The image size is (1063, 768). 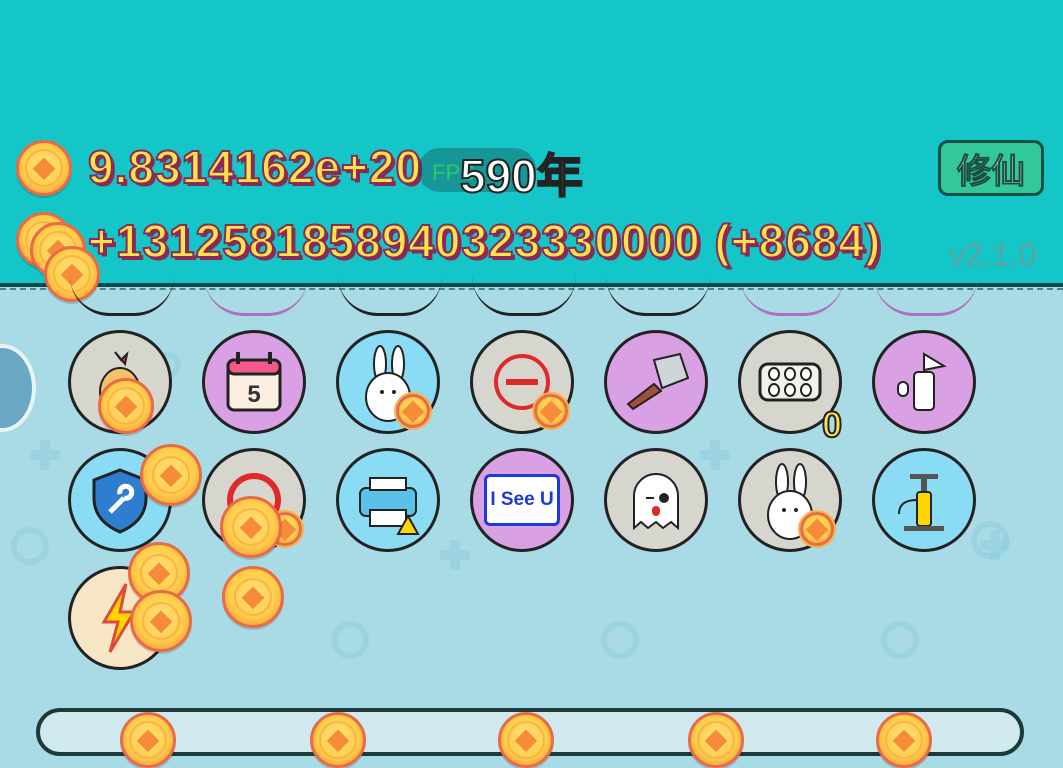 I want to click on isee-label: I See U, so click(x=522, y=499).